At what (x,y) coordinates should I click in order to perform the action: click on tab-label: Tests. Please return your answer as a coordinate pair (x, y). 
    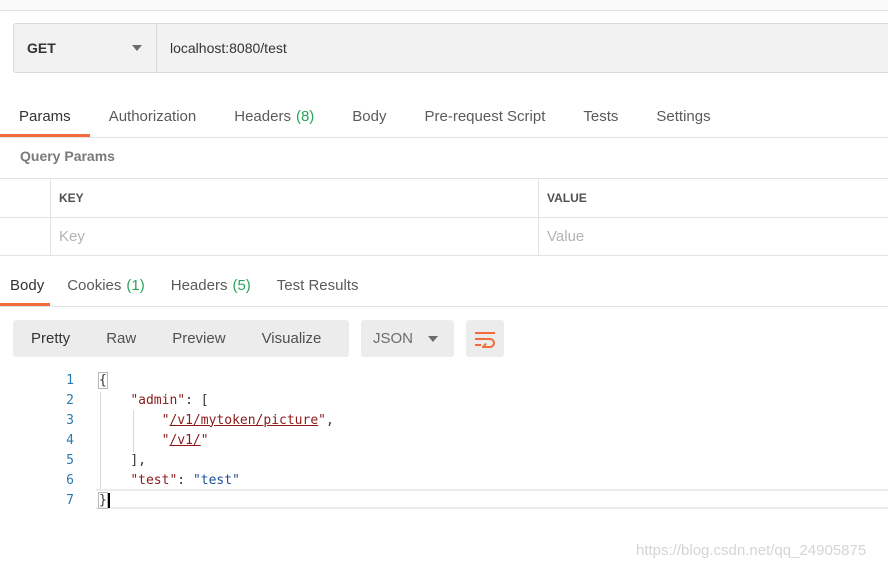
    Looking at the image, I should click on (601, 116).